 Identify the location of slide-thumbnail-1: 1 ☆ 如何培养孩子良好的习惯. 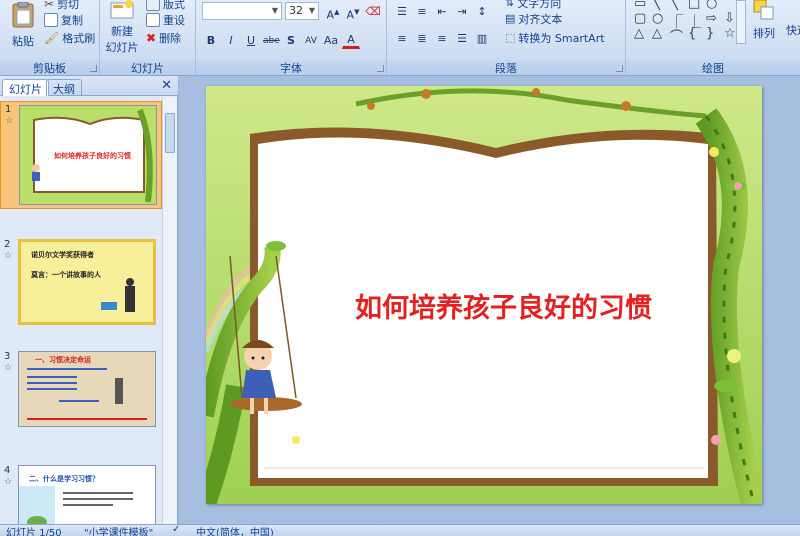
(81, 155).